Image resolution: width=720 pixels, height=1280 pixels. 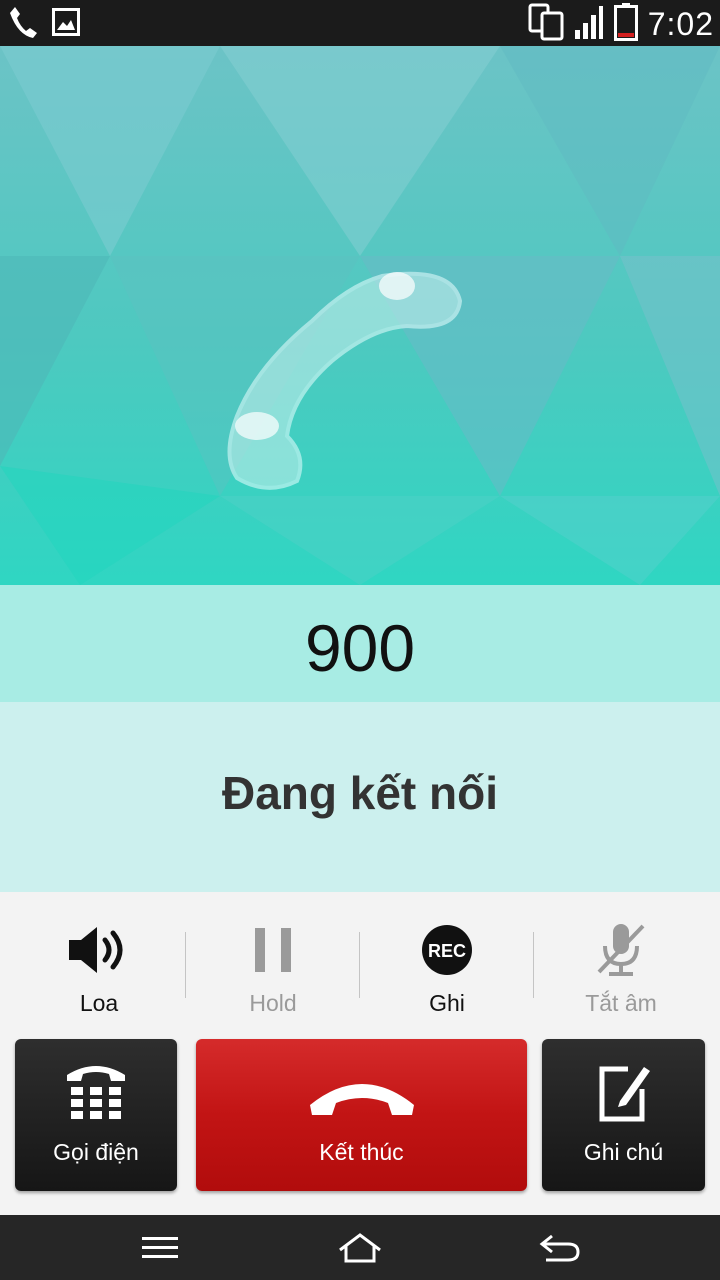 What do you see at coordinates (273, 950) in the screenshot?
I see `pause-icon` at bounding box center [273, 950].